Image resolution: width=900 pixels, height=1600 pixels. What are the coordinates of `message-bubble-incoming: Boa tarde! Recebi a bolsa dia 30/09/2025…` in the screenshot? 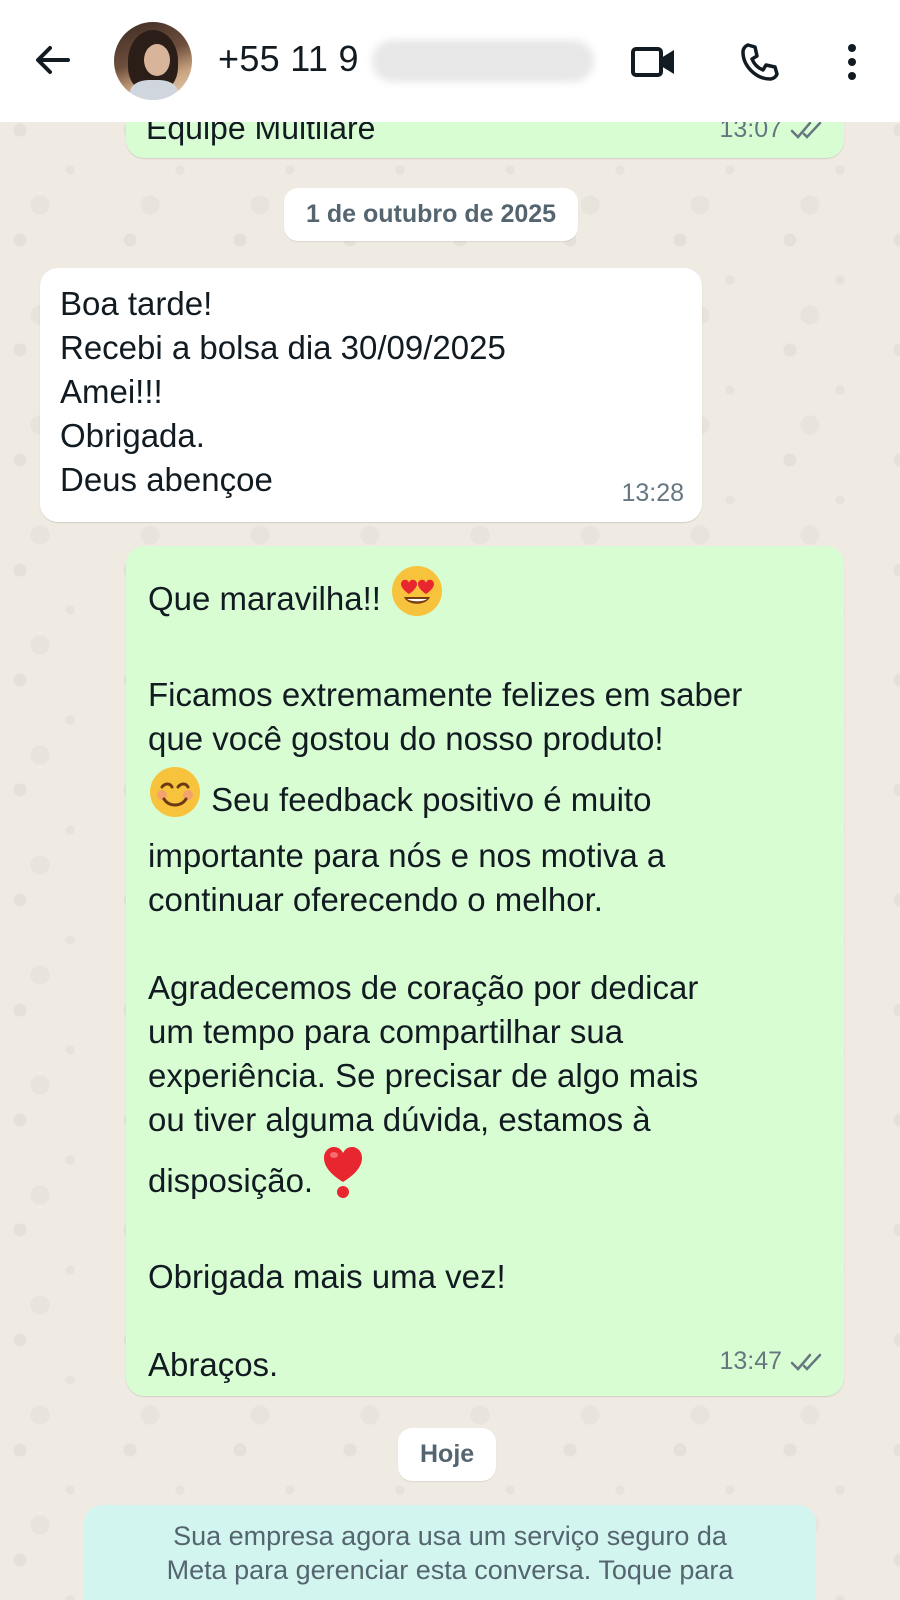 It's located at (371, 395).